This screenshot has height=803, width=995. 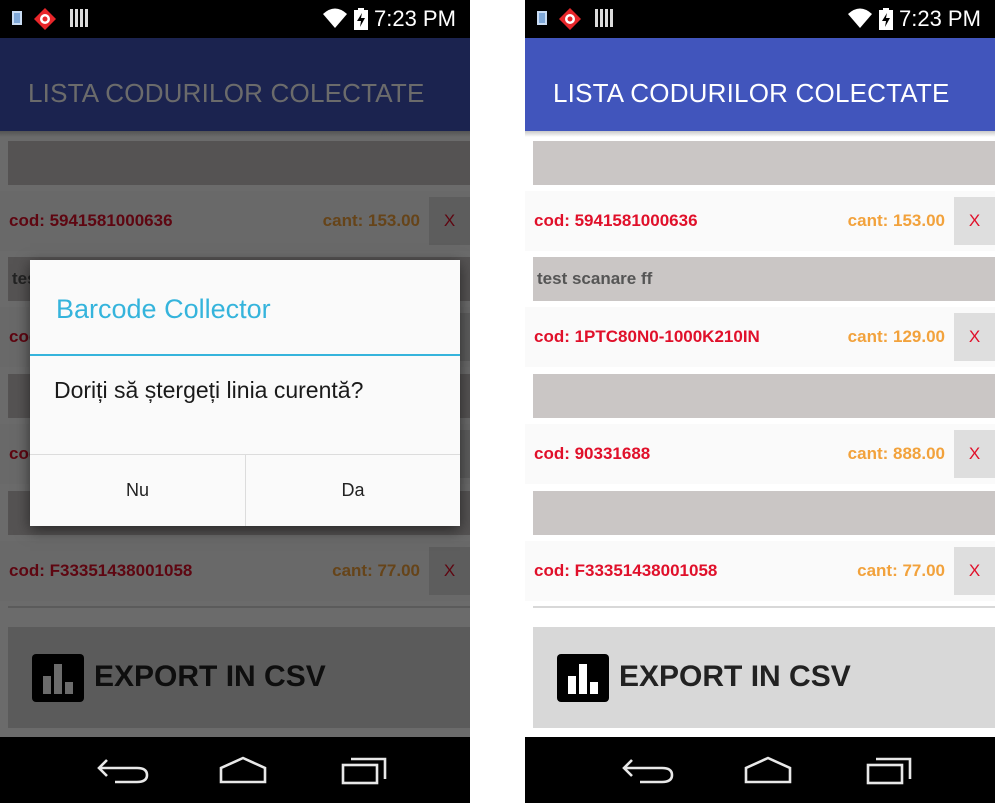 I want to click on item-quantity: cant: 129.00, so click(x=896, y=336).